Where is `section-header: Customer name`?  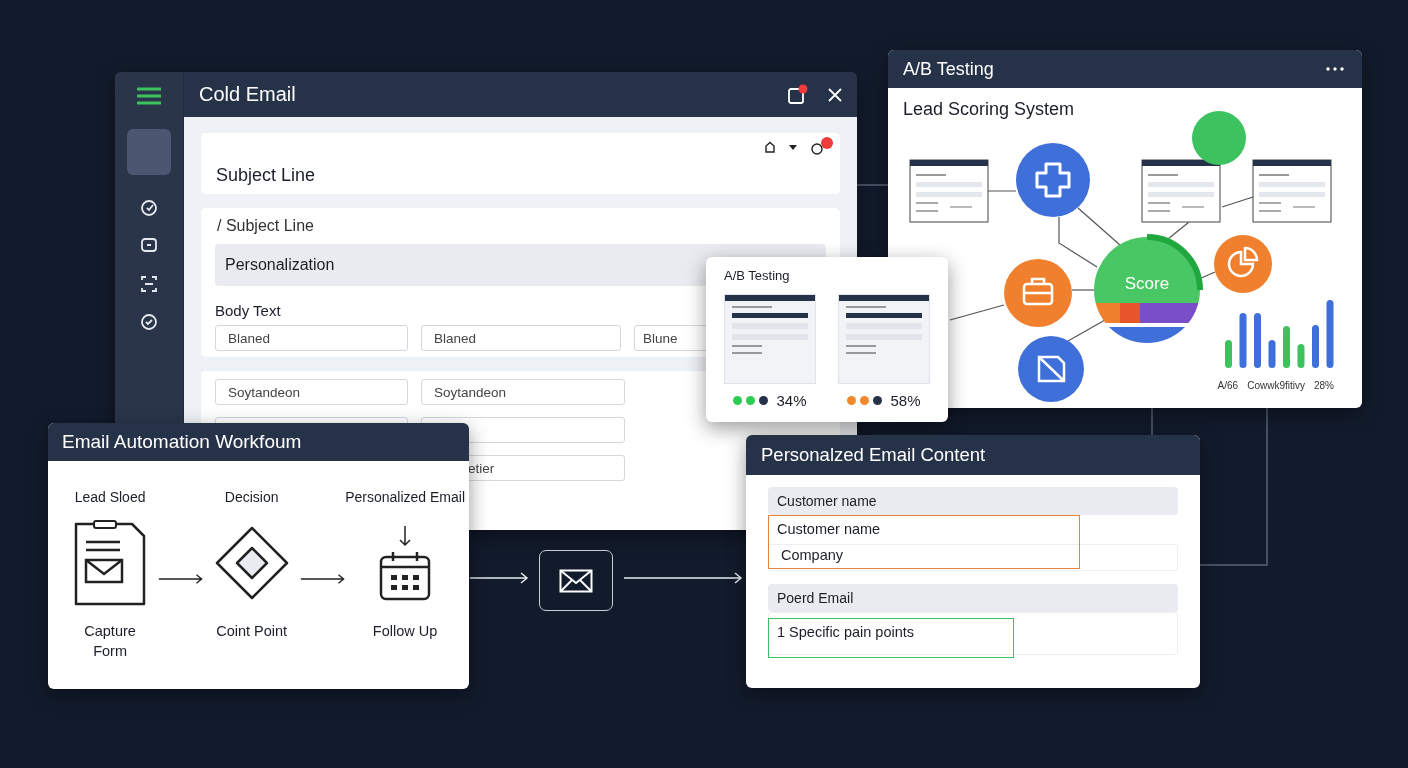 section-header: Customer name is located at coordinates (973, 501).